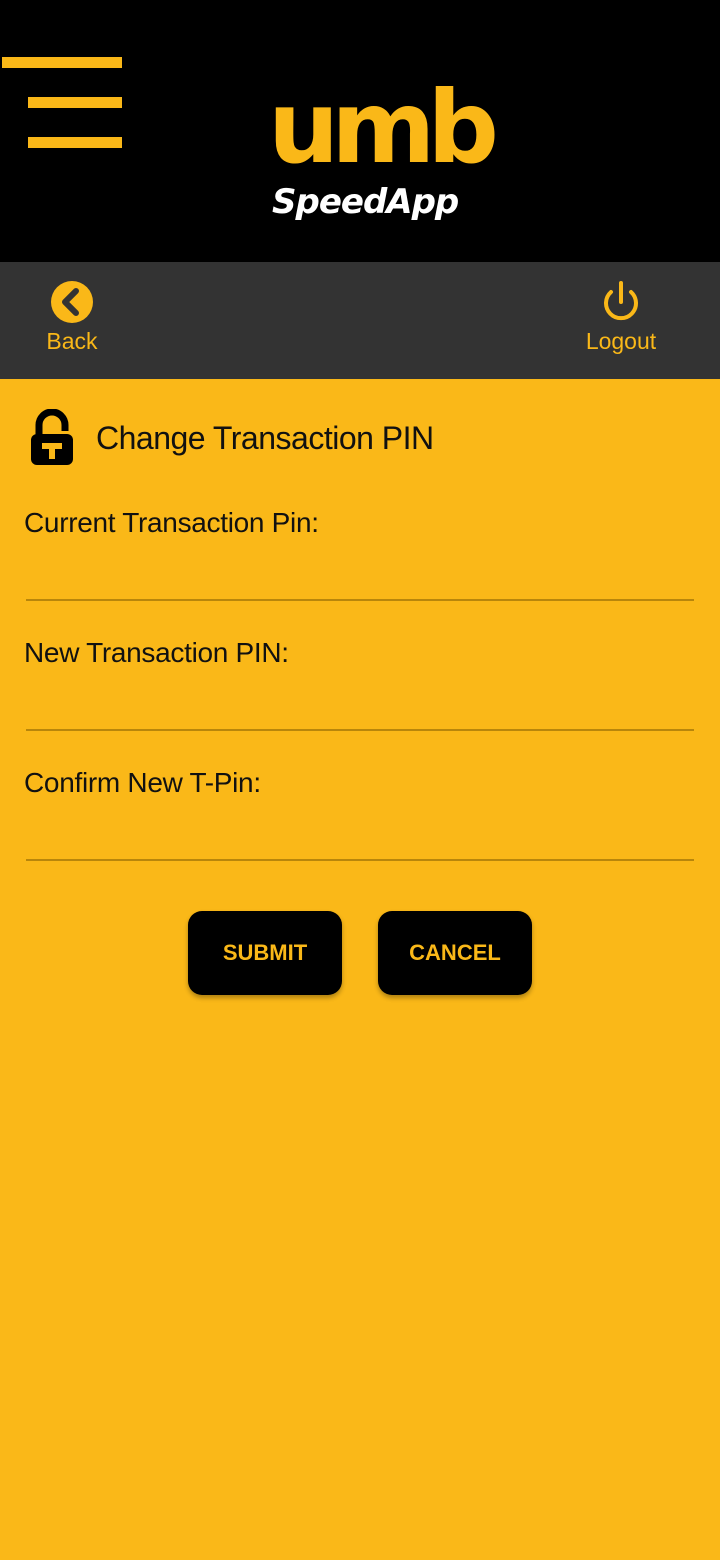  What do you see at coordinates (455, 953) in the screenshot?
I see `cancel-button: CANCEL` at bounding box center [455, 953].